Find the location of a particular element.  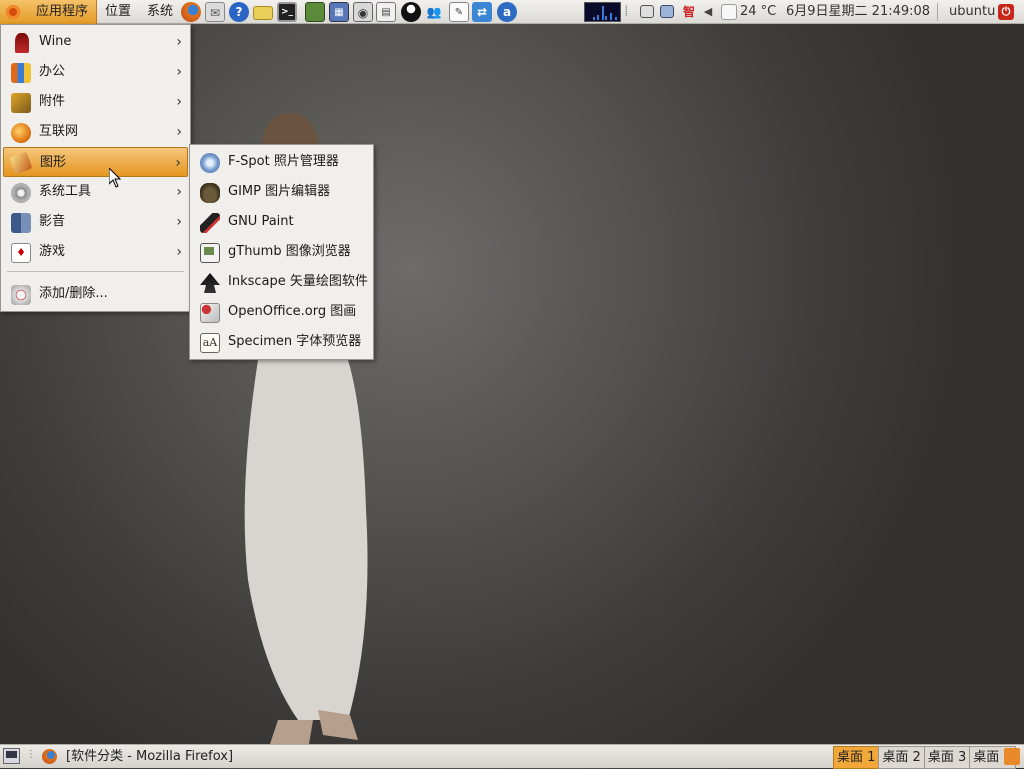

menu-item-wine: Wine › is located at coordinates (95, 42).